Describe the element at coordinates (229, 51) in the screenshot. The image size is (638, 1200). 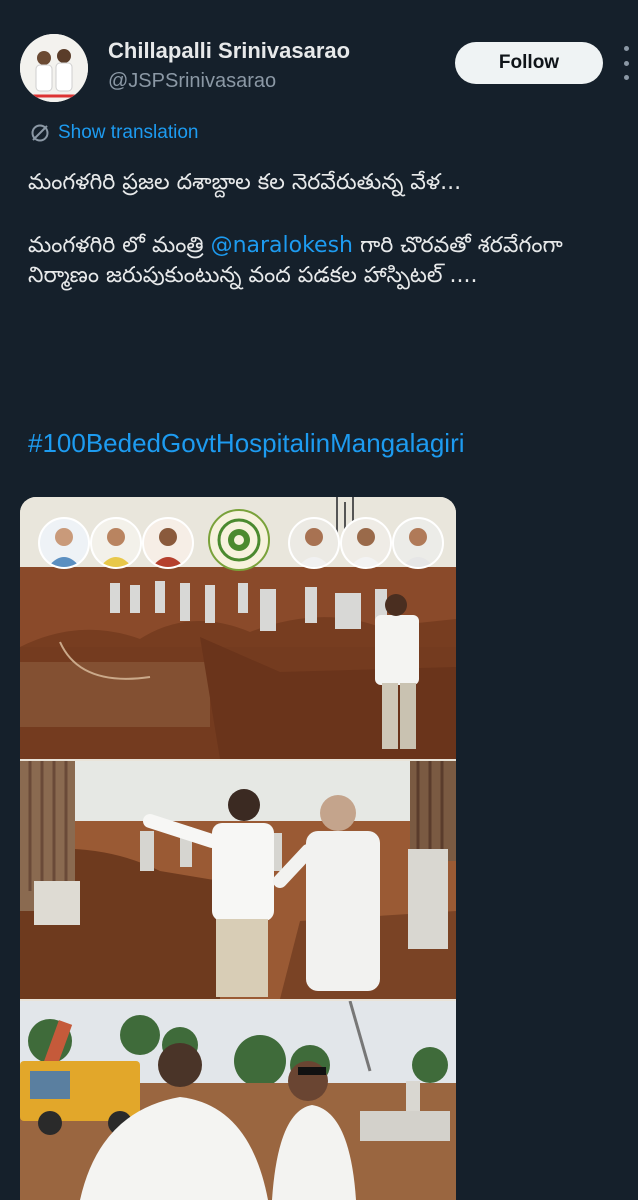
I see `display-name: Chillapalli Srinivasarao` at that location.